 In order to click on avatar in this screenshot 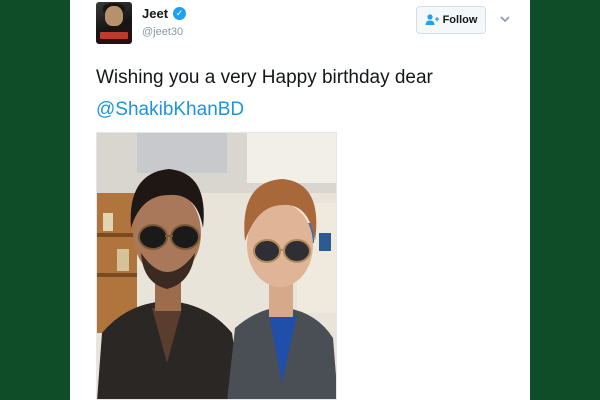, I will do `click(114, 23)`.